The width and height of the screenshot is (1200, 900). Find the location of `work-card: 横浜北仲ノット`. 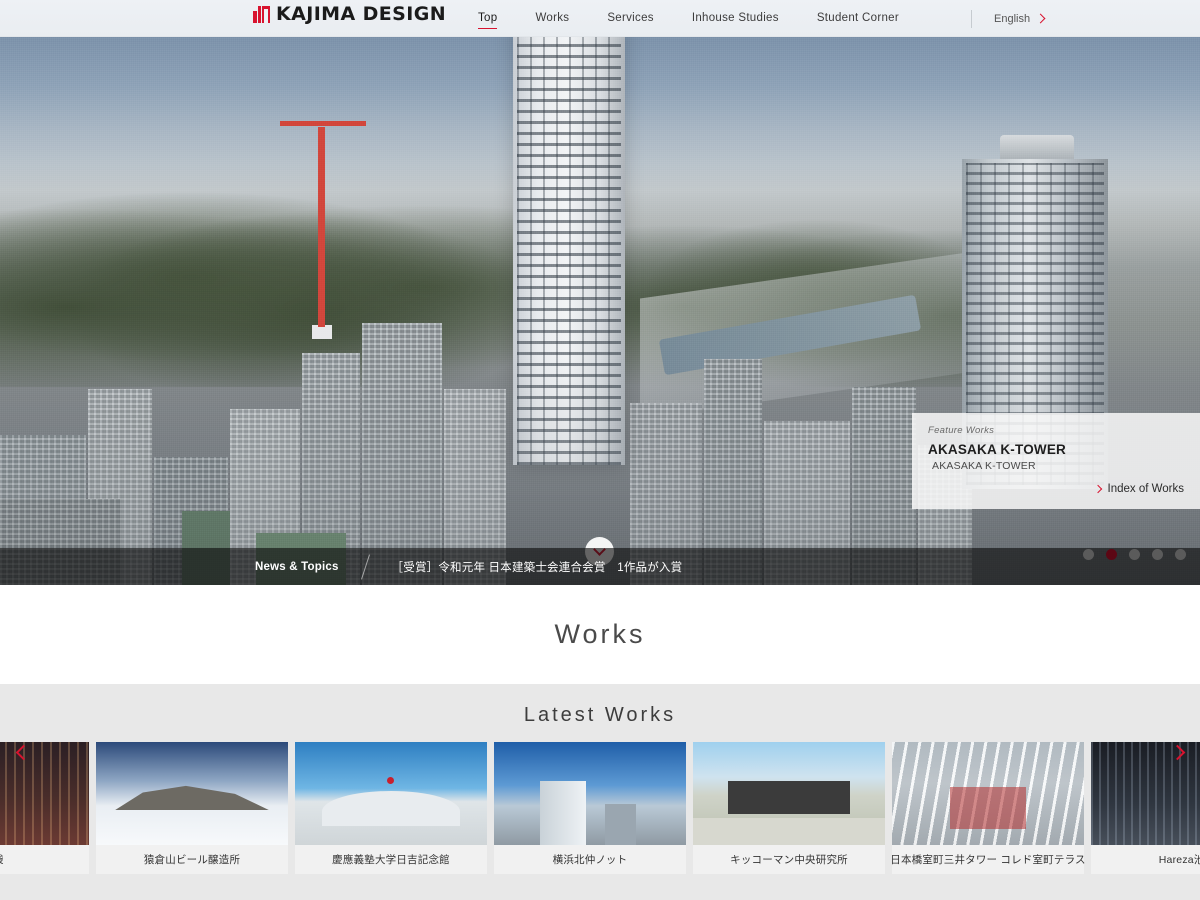

work-card: 横浜北仲ノット is located at coordinates (590, 808).